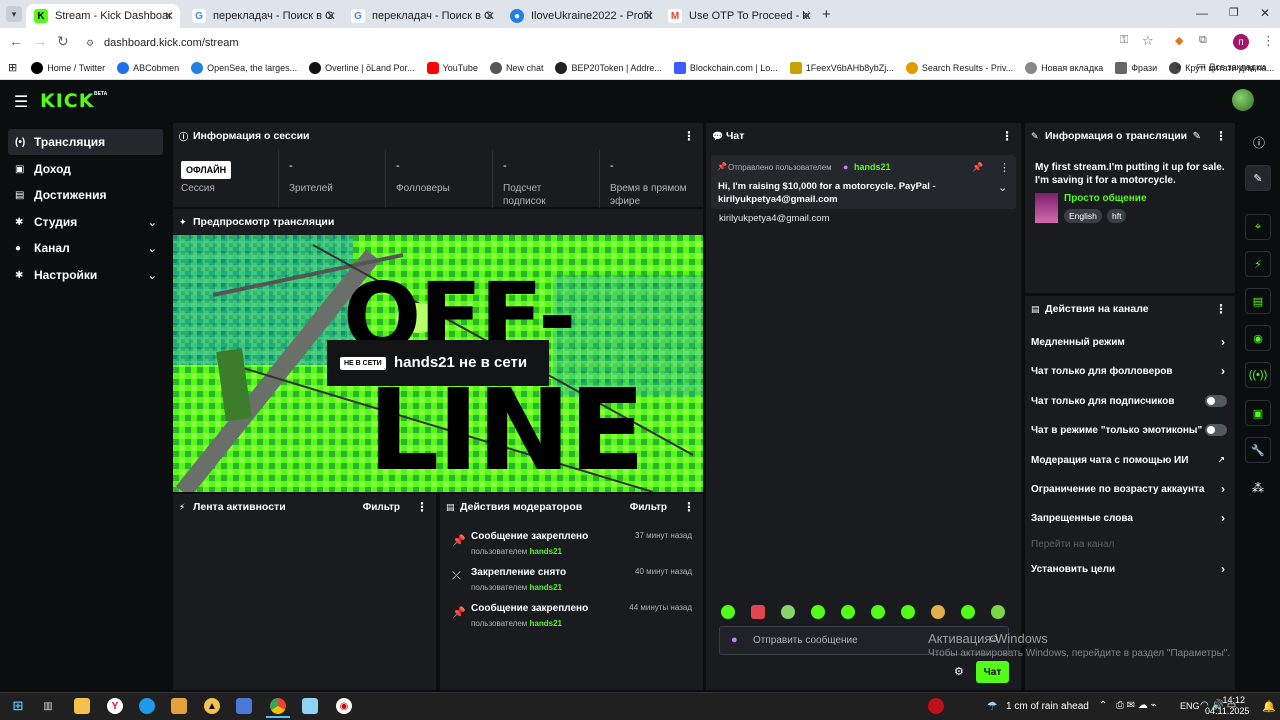 This screenshot has width=1280, height=720. Describe the element at coordinates (85, 142) in the screenshot. I see `sidebar-item-stream: (•) Трансляция` at that location.